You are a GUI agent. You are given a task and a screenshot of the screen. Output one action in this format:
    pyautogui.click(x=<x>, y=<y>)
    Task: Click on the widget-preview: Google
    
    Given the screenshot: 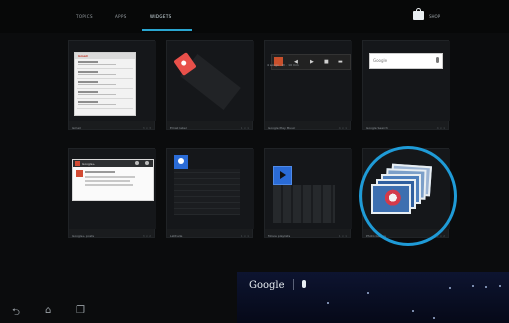 What is the action you would take?
    pyautogui.click(x=406, y=81)
    